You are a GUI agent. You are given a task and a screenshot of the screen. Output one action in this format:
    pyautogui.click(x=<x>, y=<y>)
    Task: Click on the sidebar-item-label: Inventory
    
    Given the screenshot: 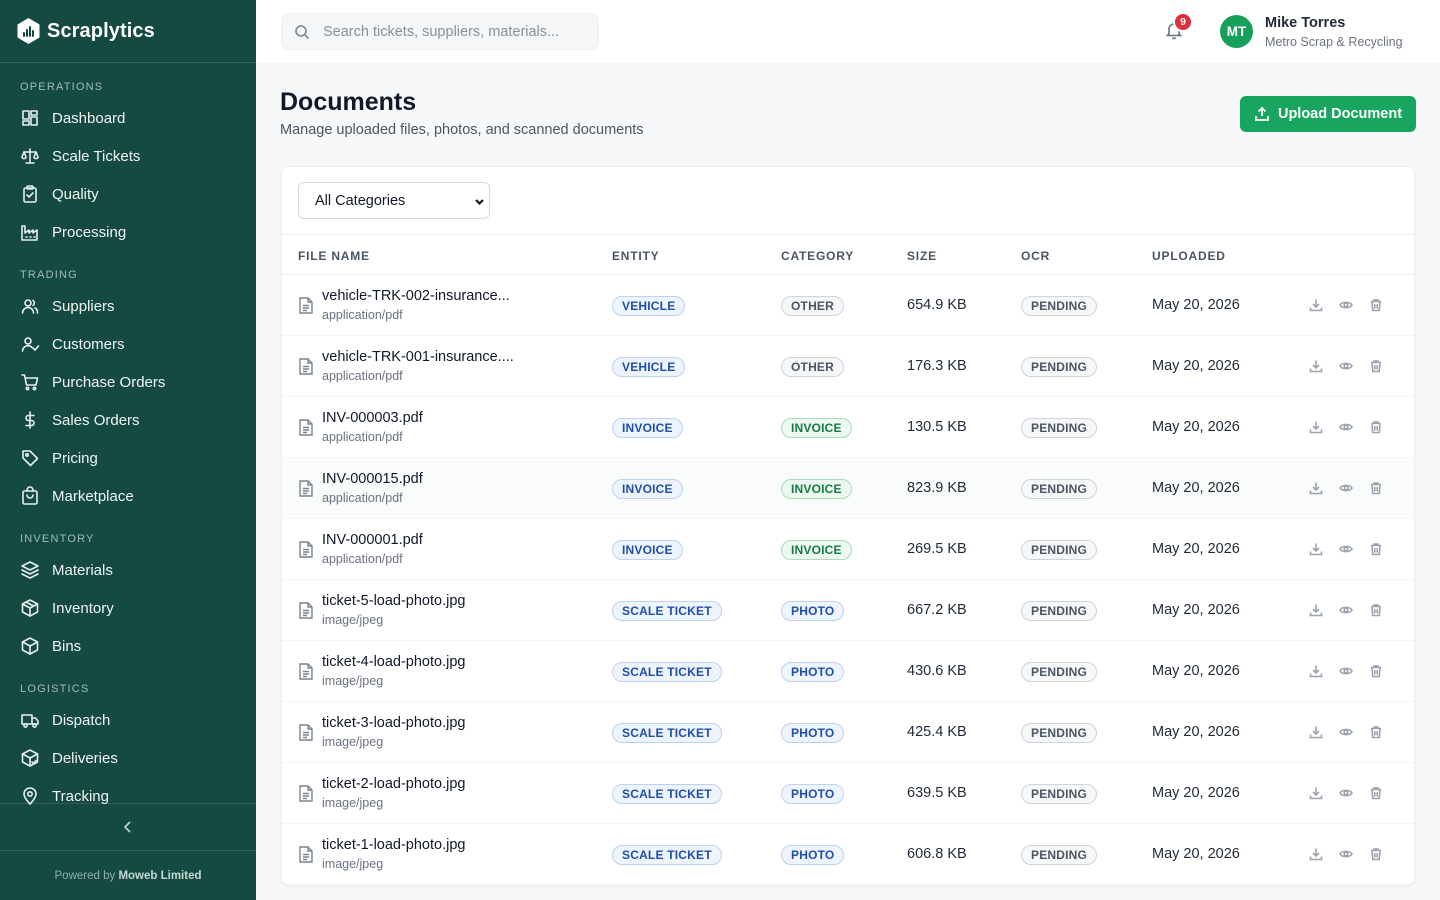 What is the action you would take?
    pyautogui.click(x=83, y=608)
    